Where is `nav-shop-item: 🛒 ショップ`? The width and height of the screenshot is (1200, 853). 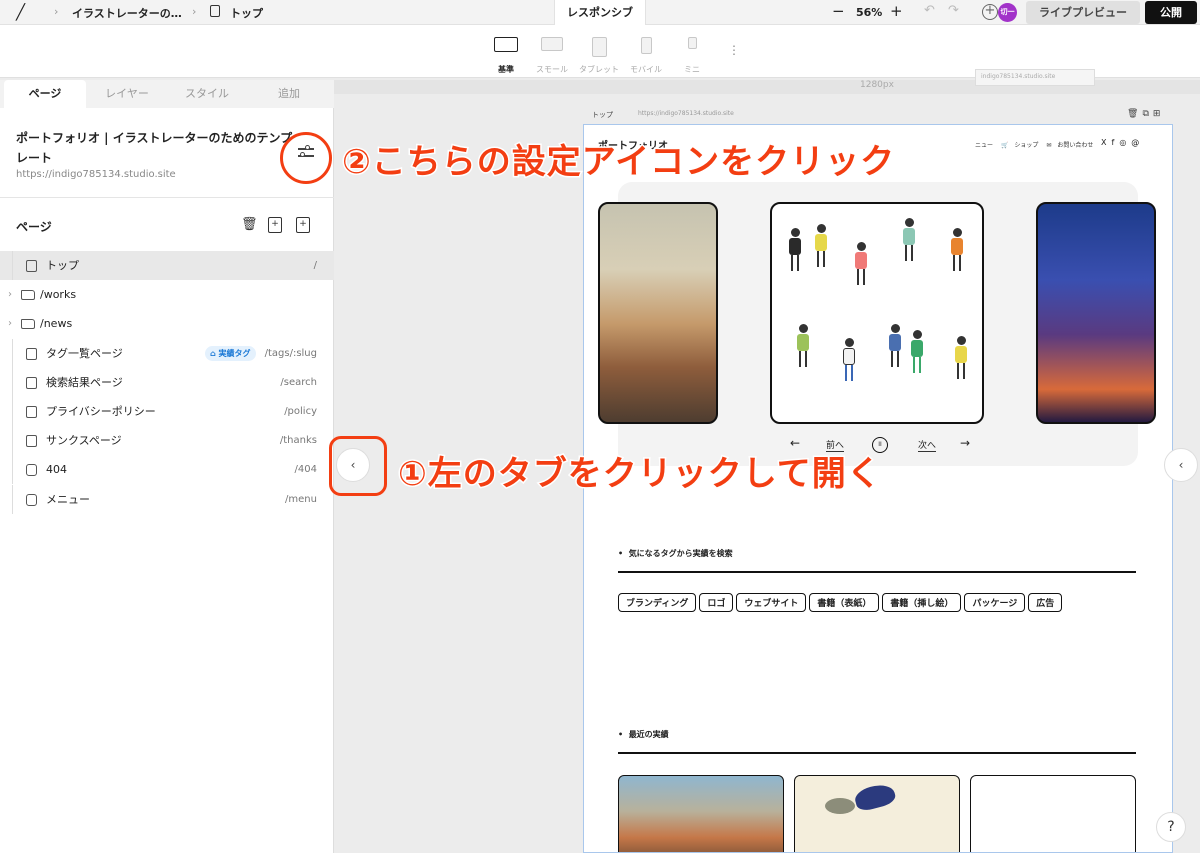
nav-shop-item: 🛒 ショップ is located at coordinates (1020, 145).